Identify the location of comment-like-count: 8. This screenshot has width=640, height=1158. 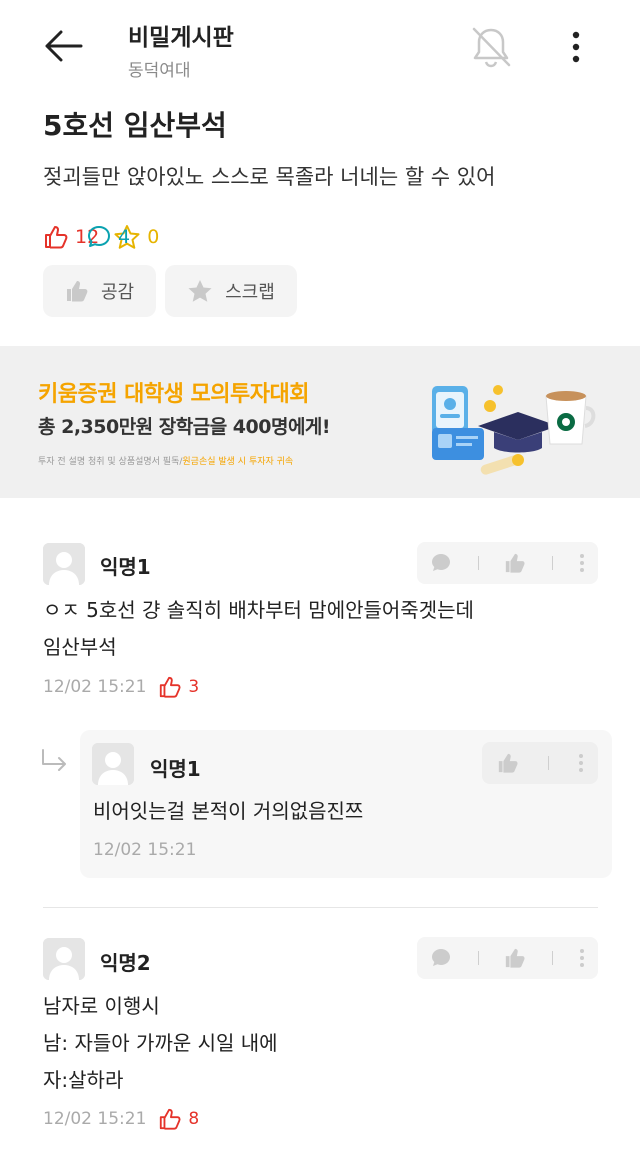
(194, 1119).